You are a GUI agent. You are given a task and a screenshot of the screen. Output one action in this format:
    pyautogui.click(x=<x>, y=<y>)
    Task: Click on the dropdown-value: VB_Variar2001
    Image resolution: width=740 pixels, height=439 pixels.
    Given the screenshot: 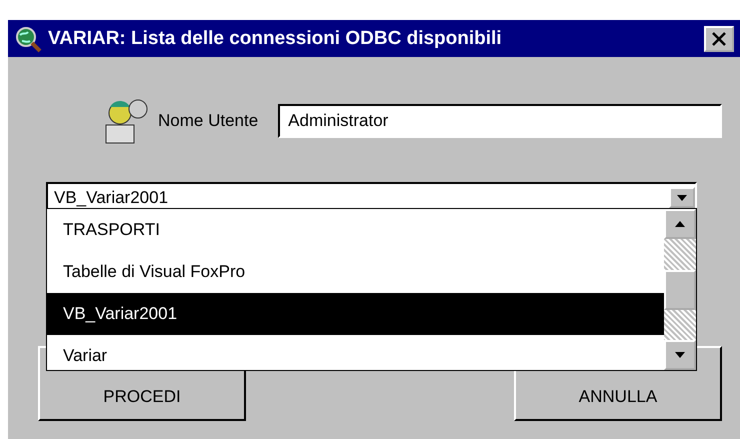 What is the action you would take?
    pyautogui.click(x=111, y=198)
    